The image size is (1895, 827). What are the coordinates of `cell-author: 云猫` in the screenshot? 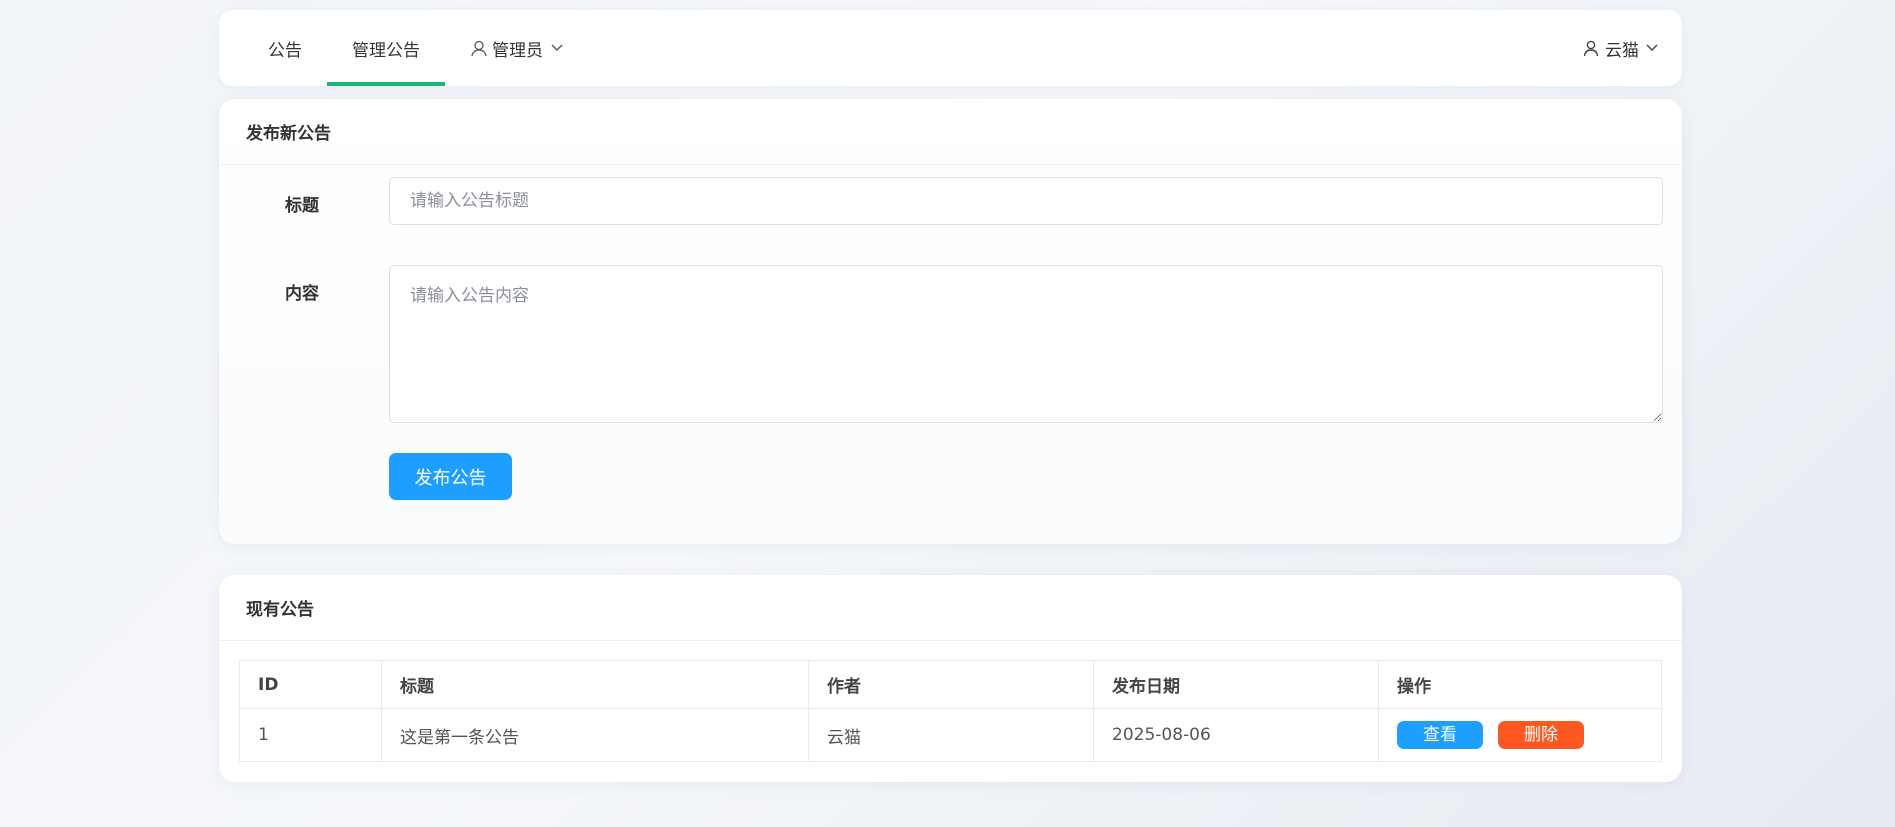 It's located at (951, 735).